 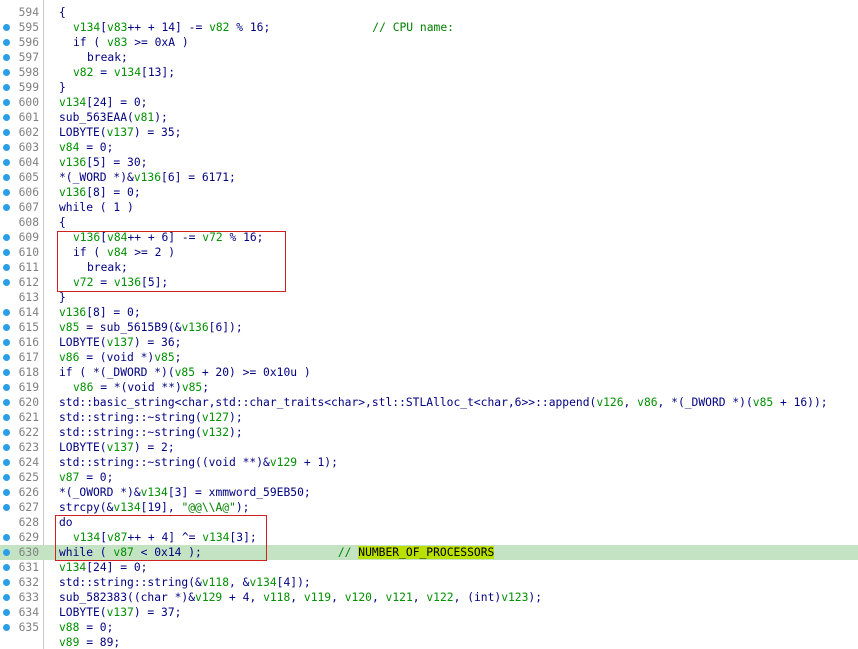 I want to click on code-line: v89 = 89;, so click(x=429, y=642).